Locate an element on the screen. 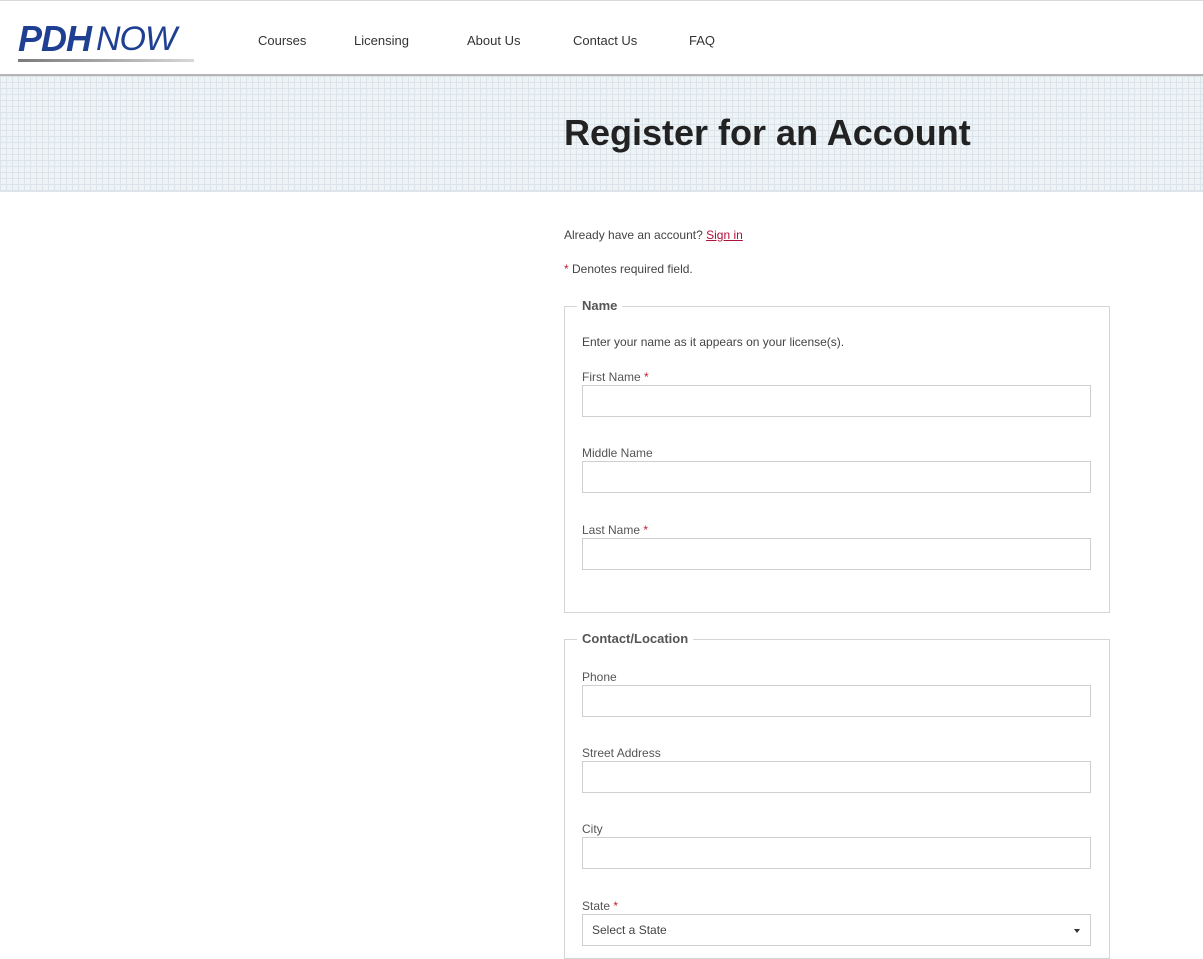 Image resolution: width=1203 pixels, height=959 pixels. first-name-required-asterisk: * is located at coordinates (646, 377).